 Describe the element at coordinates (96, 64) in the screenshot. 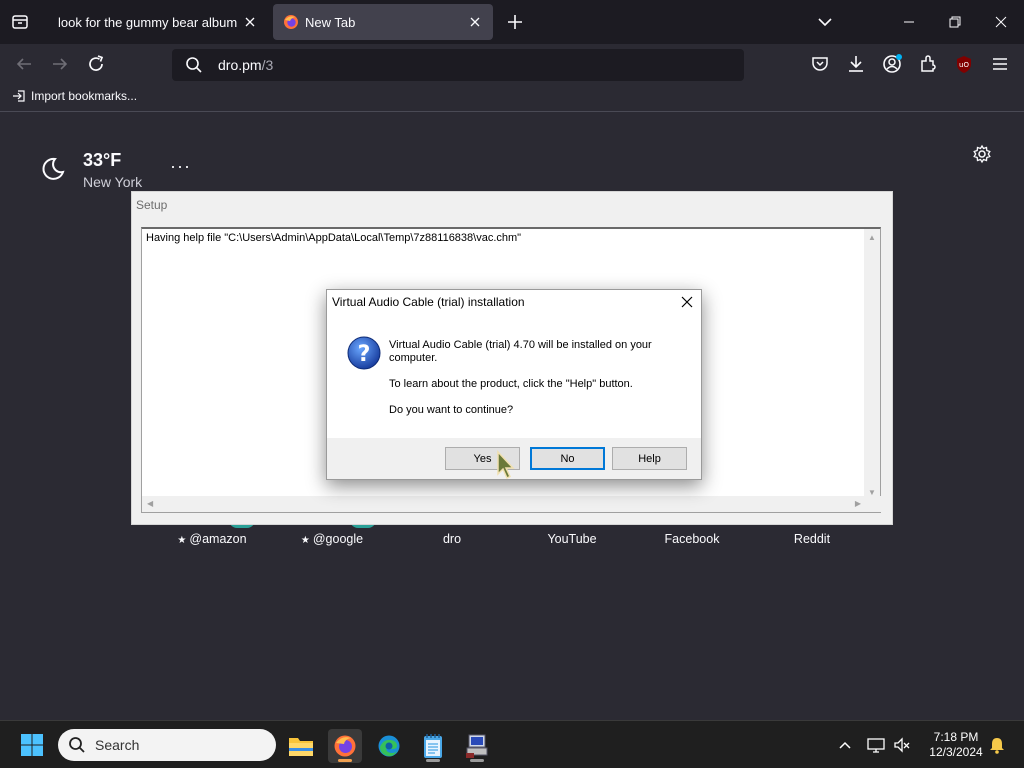

I see `reload-icon` at that location.